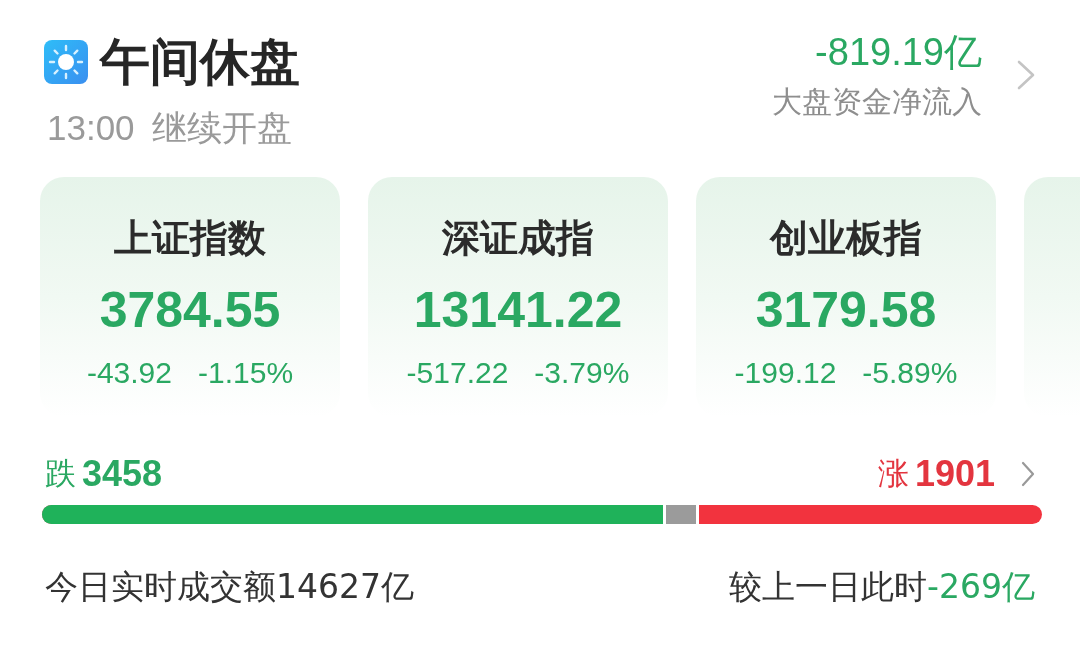  I want to click on comparison-label: 较上一日此时, so click(828, 587).